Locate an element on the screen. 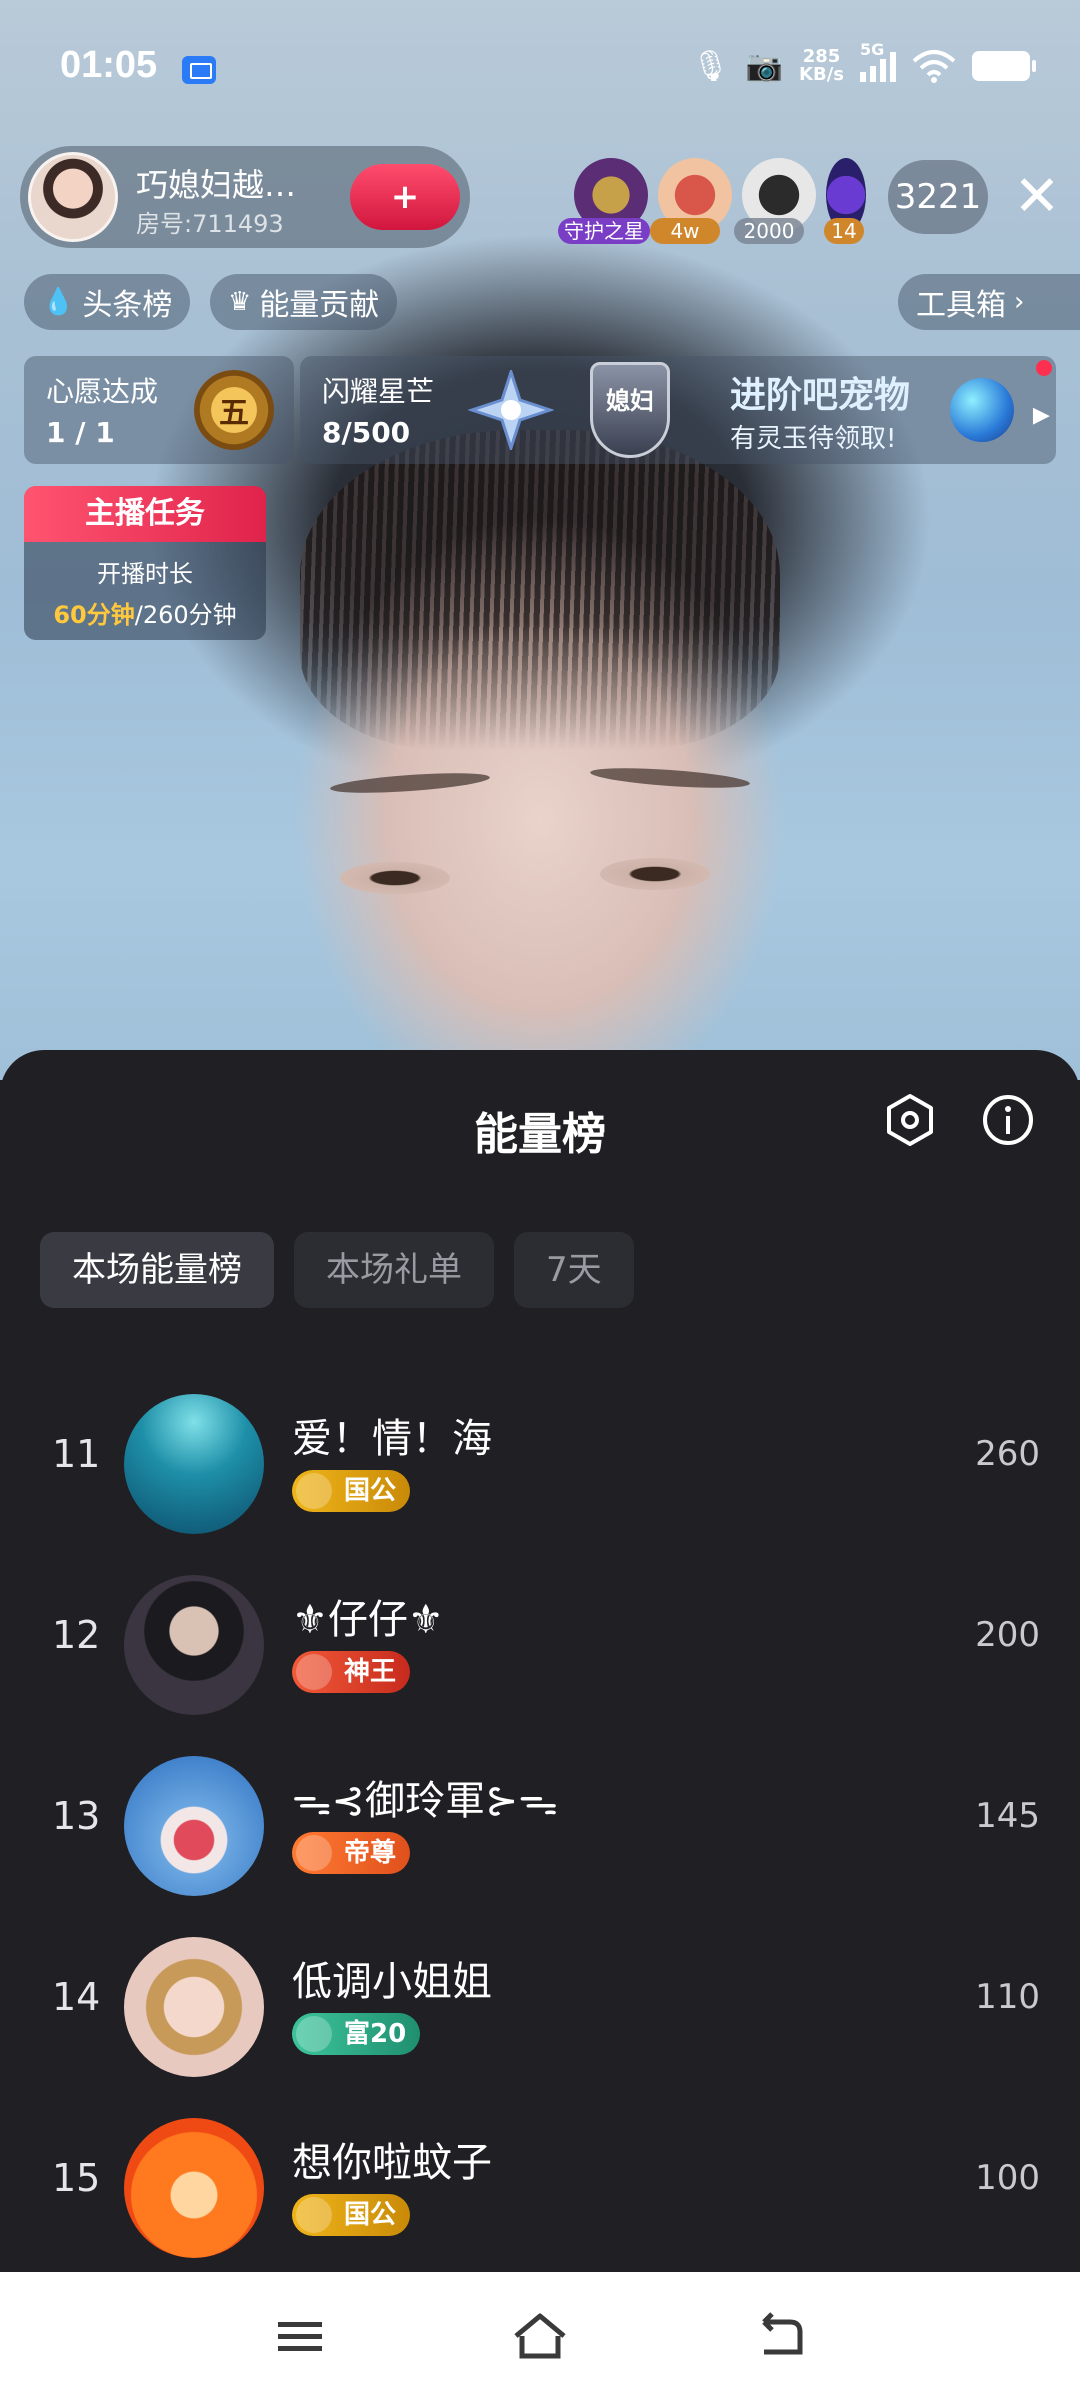 The image size is (1080, 2400). status-bar: 01:05 🎙 📷 285 KB/s 5G is located at coordinates (540, 70).